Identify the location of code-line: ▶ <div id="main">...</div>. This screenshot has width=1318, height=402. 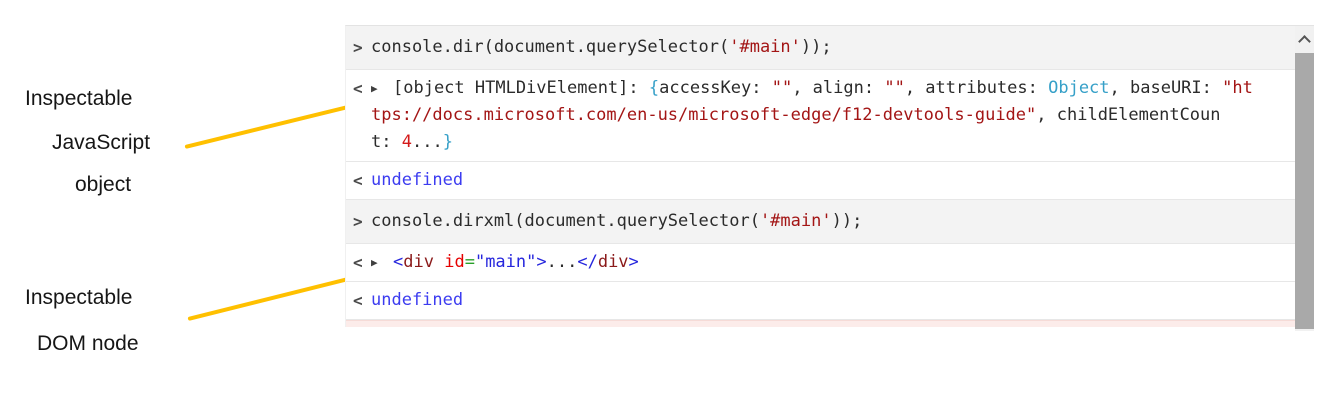
(833, 262).